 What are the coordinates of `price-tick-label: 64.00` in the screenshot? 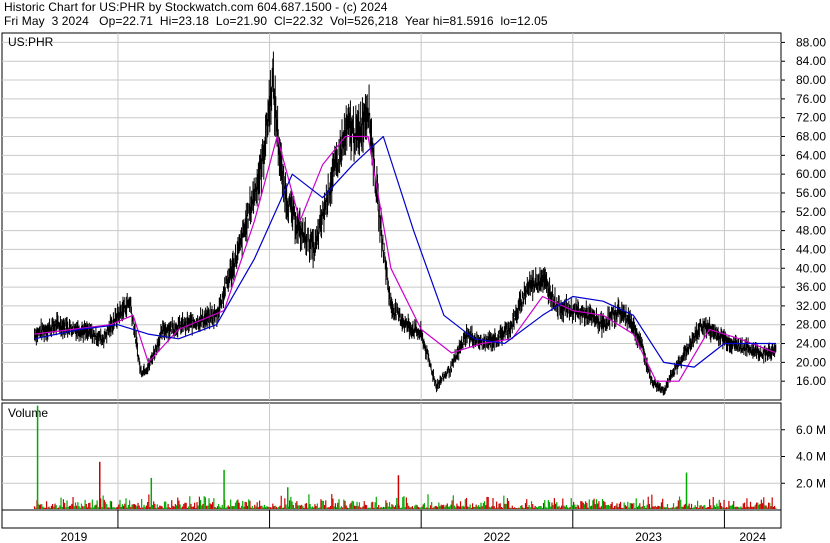 It's located at (811, 155).